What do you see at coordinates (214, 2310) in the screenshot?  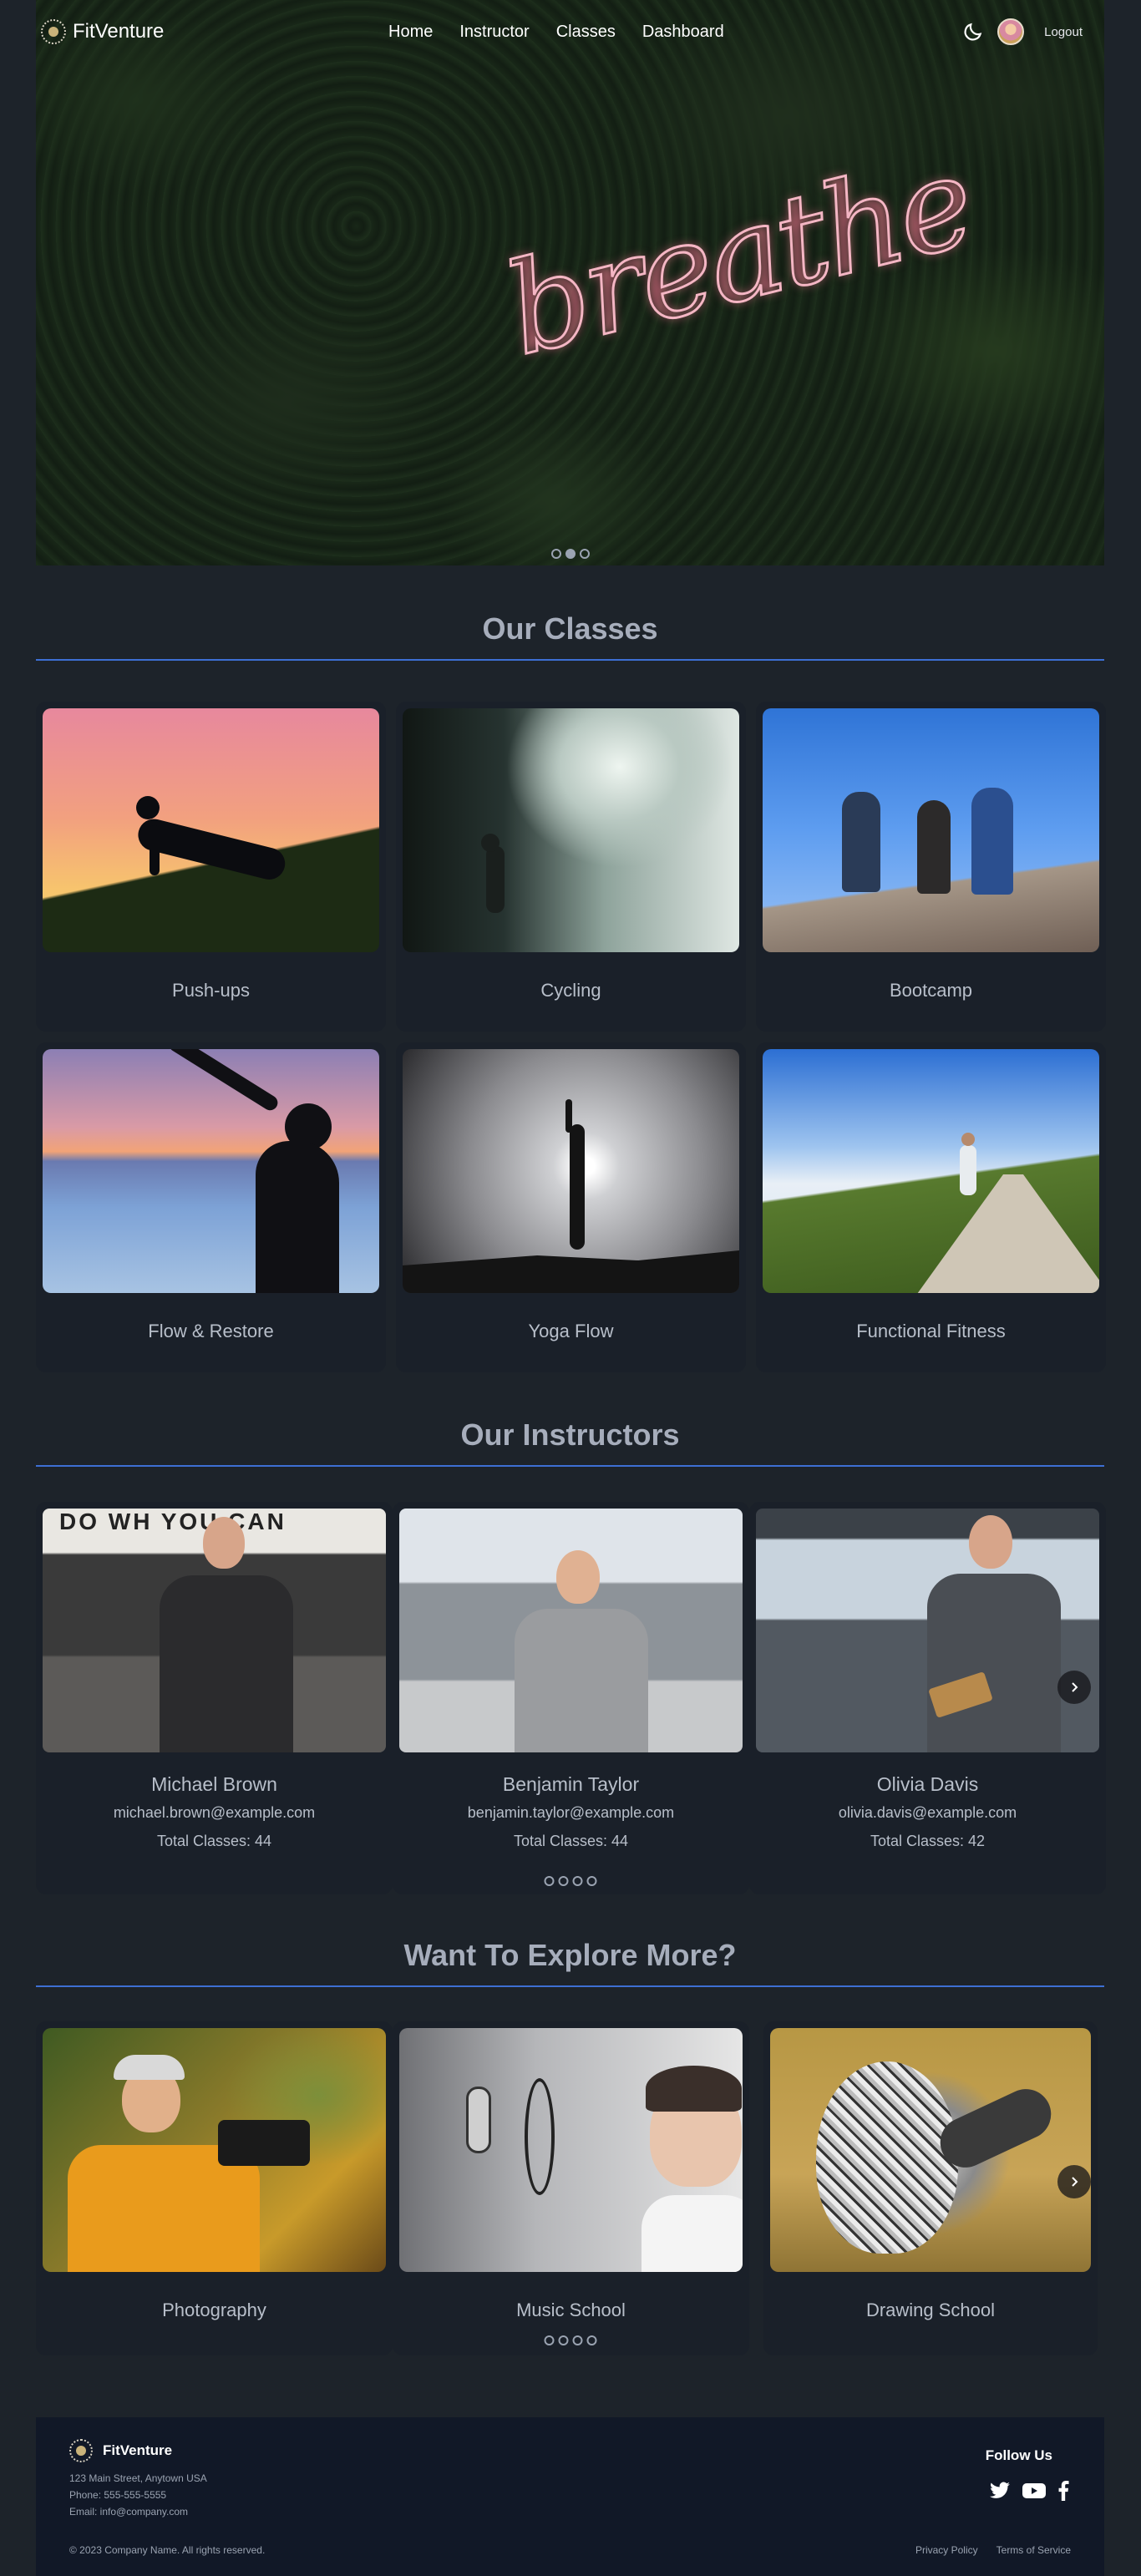 I see `explore-label: Photography` at bounding box center [214, 2310].